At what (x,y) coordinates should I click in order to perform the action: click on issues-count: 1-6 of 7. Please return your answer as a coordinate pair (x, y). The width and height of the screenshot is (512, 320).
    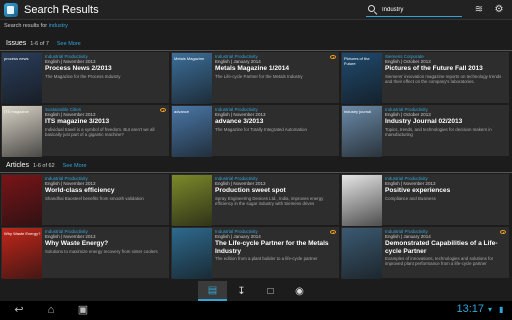
    Looking at the image, I should click on (39, 43).